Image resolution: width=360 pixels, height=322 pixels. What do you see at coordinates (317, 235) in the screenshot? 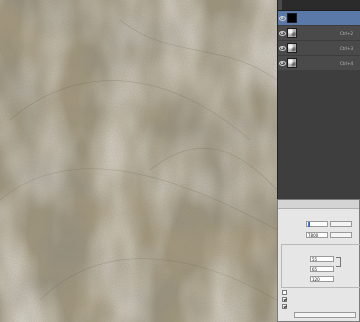
I see `height-input: 7800` at bounding box center [317, 235].